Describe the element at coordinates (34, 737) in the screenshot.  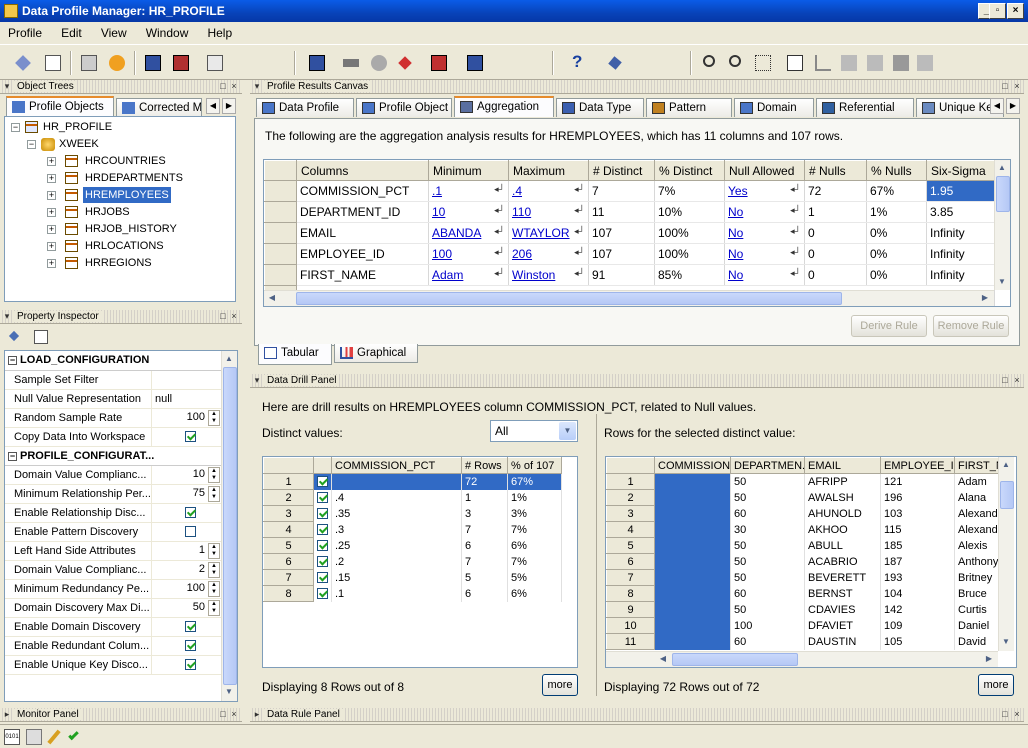
I see `remove-all-icon` at that location.